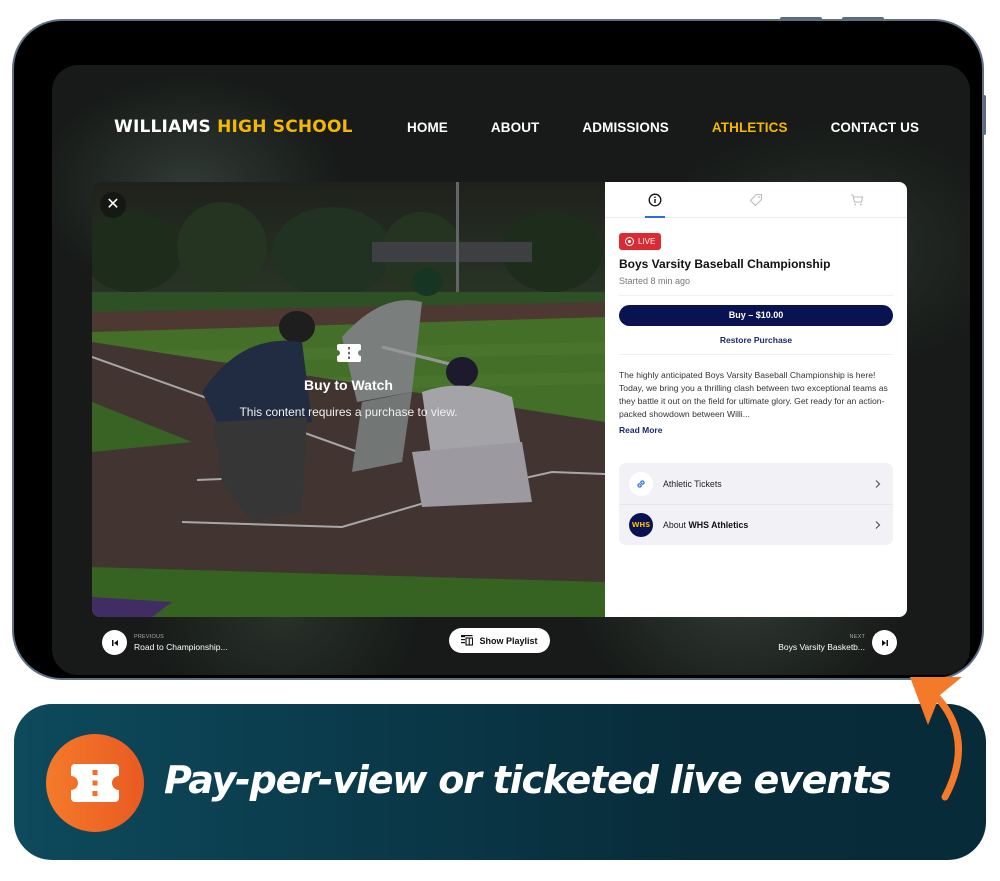 The height and width of the screenshot is (881, 1000). I want to click on nav-admissions: ADMISSIONS, so click(625, 127).